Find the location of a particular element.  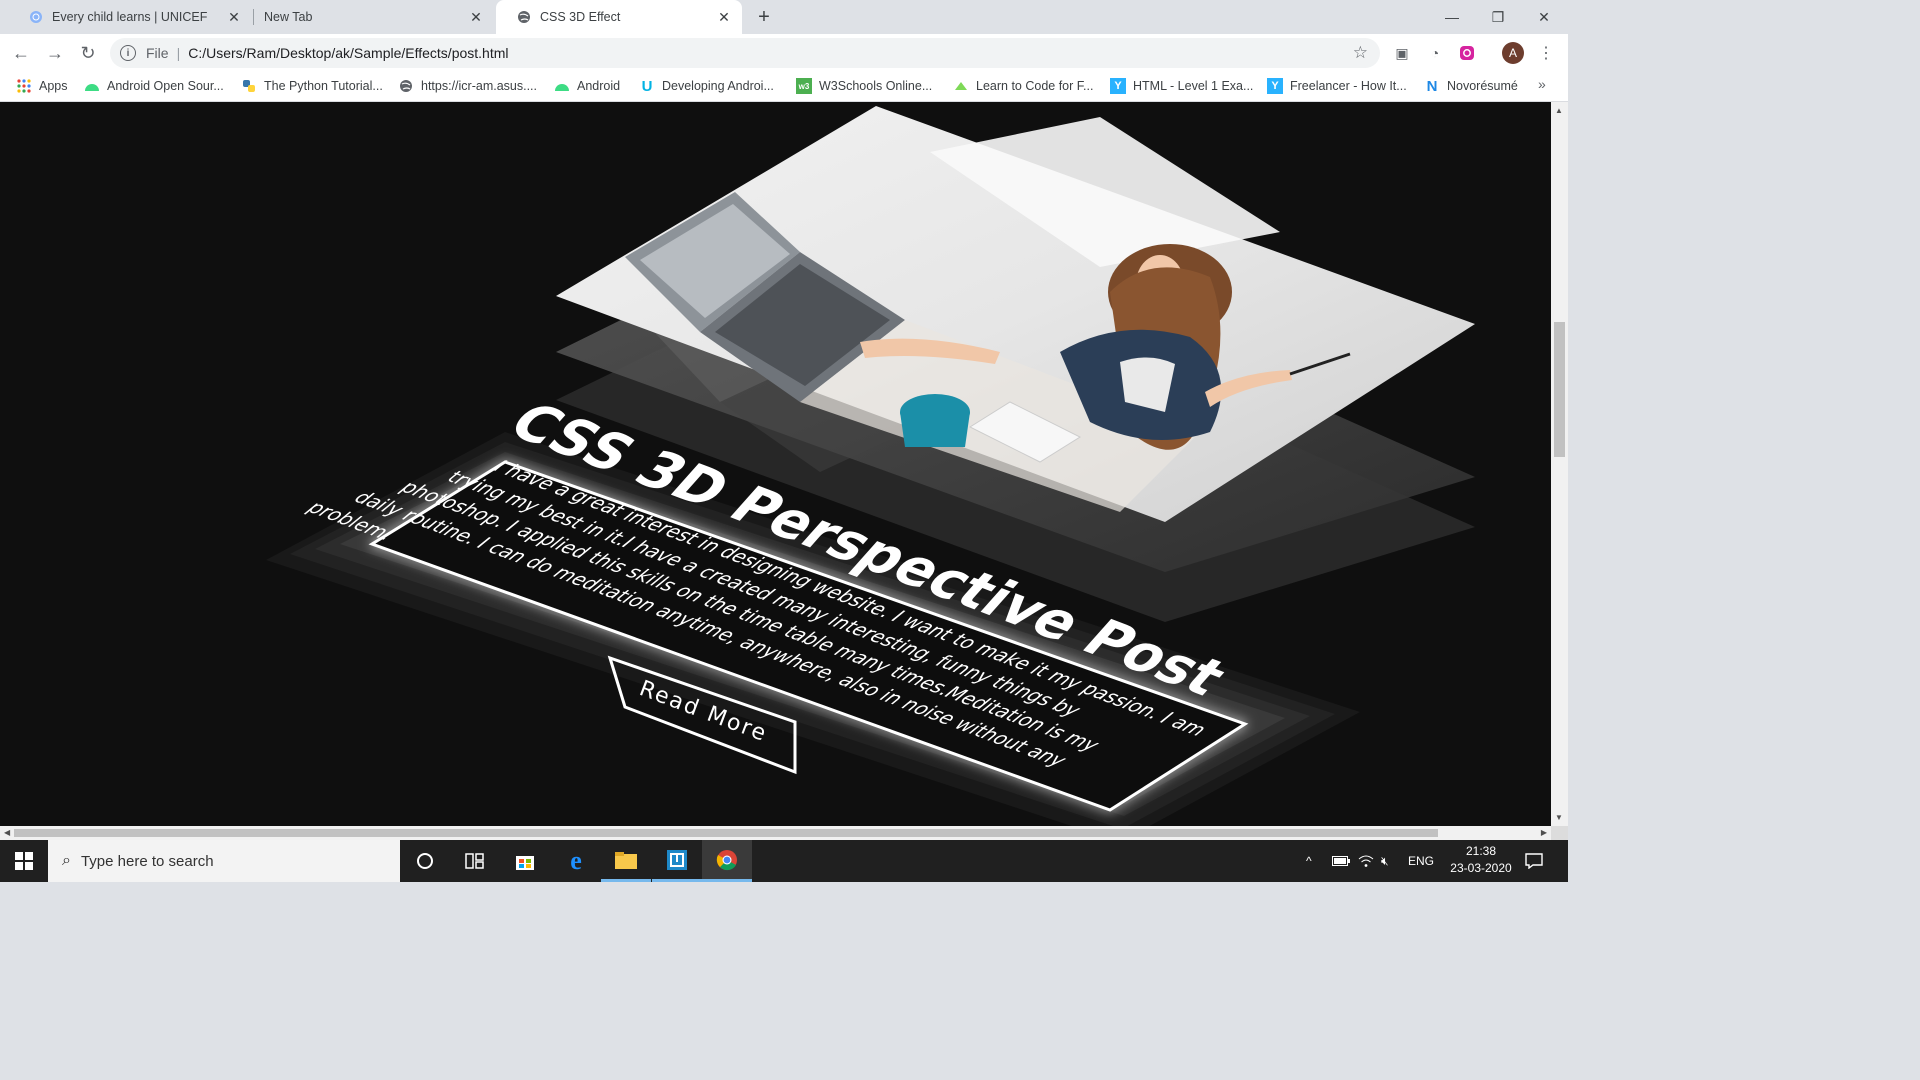

search-placeholder: Type here to search is located at coordinates (147, 861).